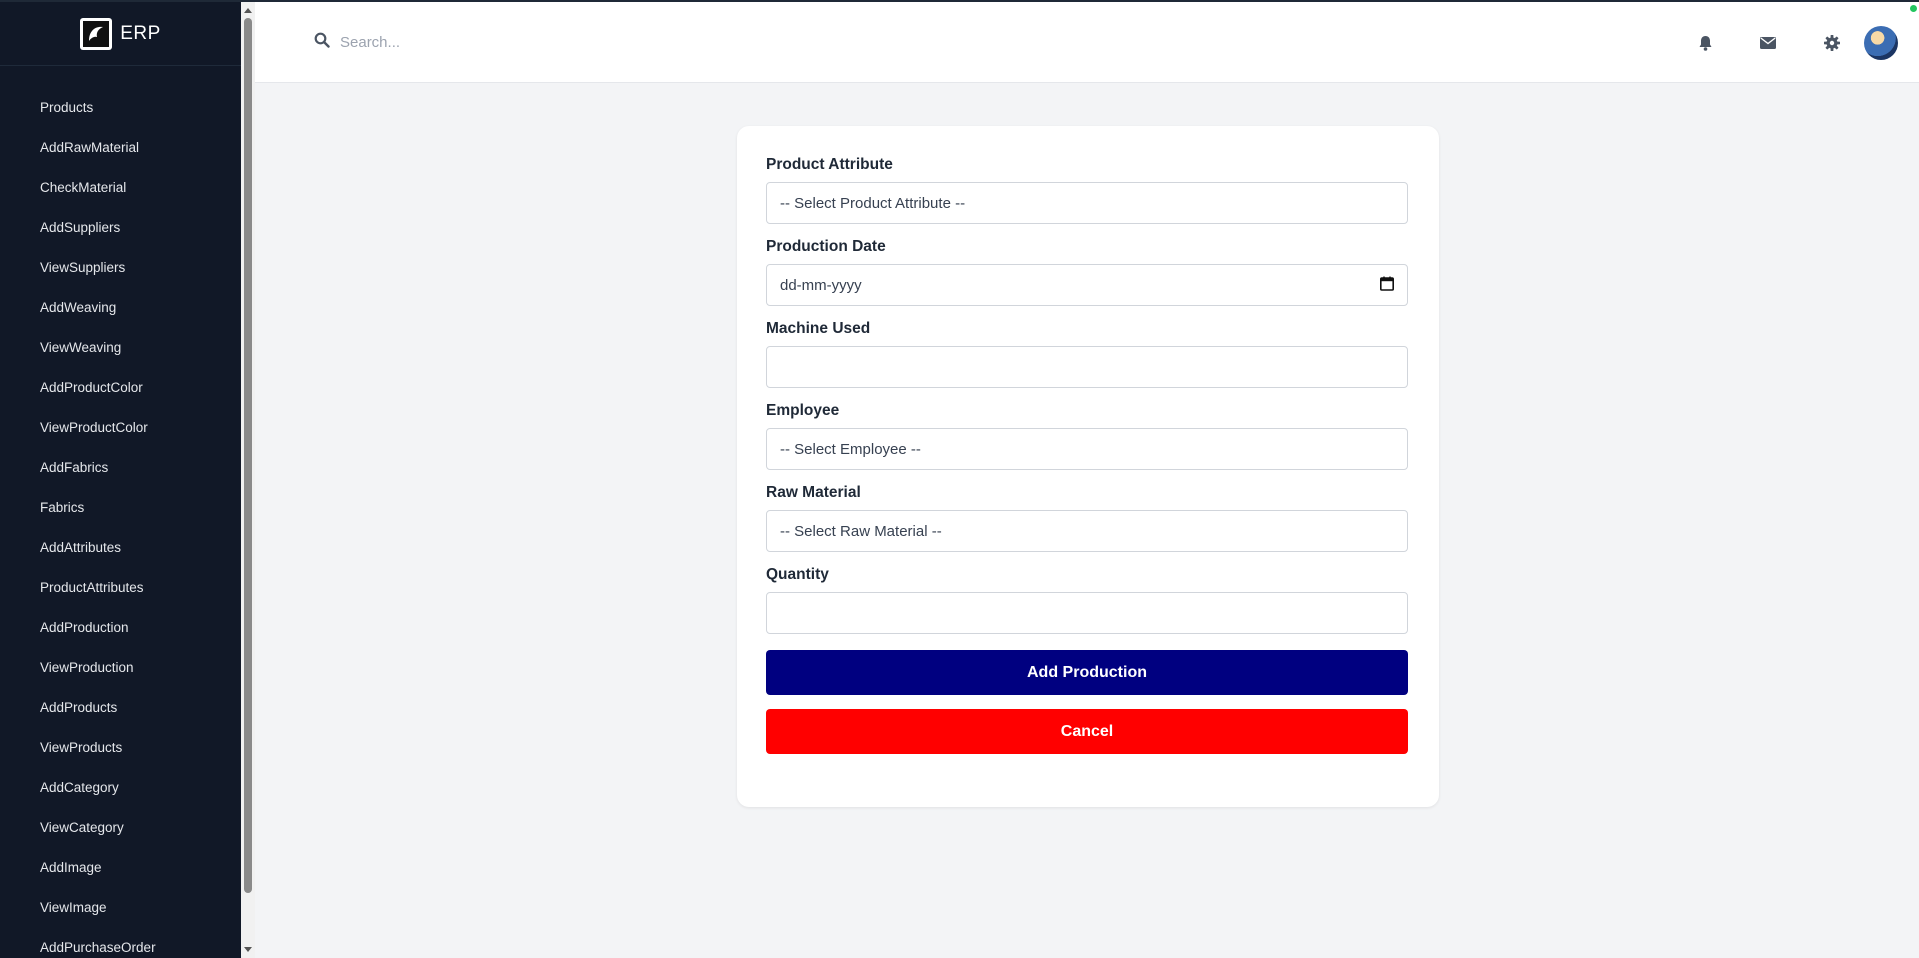 This screenshot has width=1919, height=958. I want to click on bell-icon, so click(1705, 43).